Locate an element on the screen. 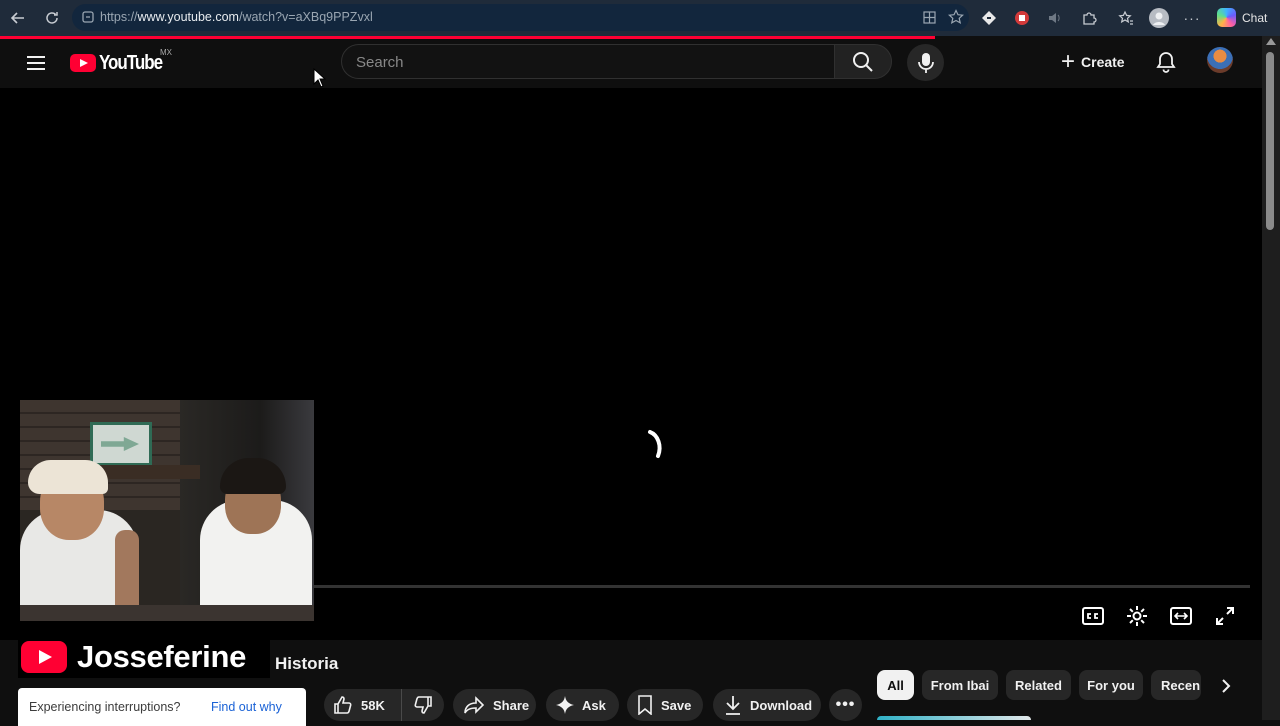 Image resolution: width=1280 pixels, height=726 pixels. notifications-button is located at coordinates (1166, 62).